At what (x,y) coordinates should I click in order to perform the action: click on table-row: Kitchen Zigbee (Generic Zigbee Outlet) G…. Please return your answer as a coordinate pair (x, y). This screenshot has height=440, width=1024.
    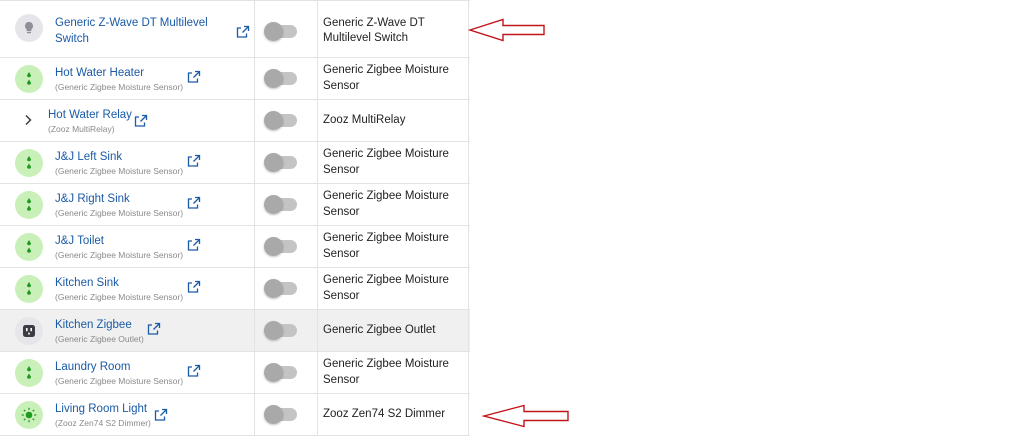
    Looking at the image, I should click on (235, 331).